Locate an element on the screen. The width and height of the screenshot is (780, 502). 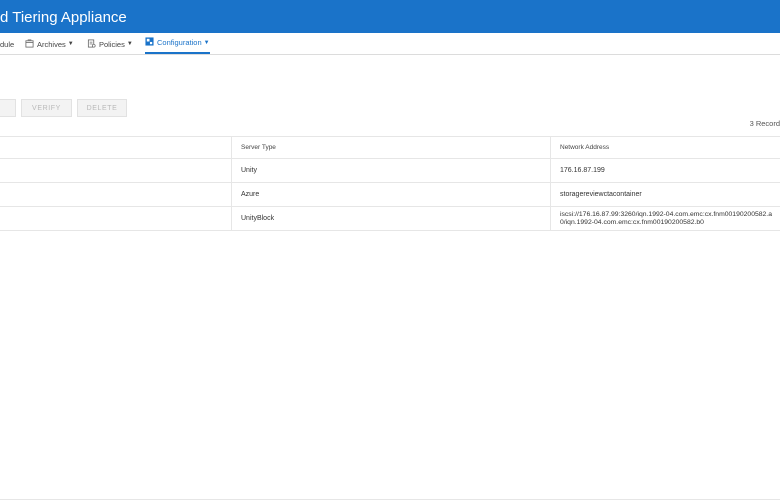
nav-item-label: Archives is located at coordinates (51, 44).